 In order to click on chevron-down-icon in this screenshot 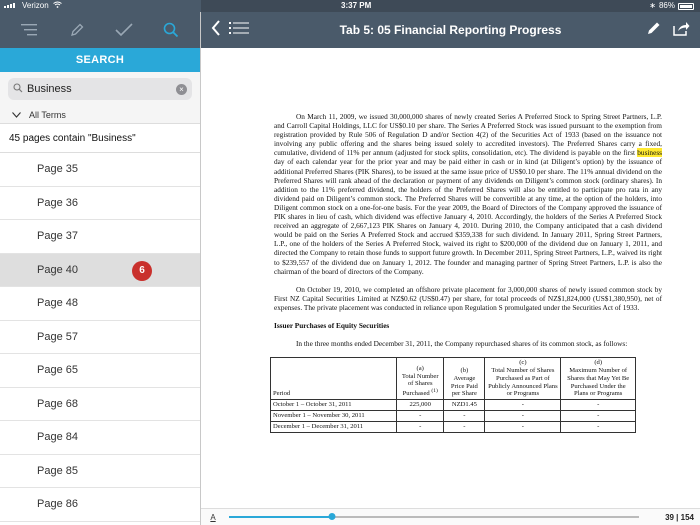, I will do `click(16, 115)`.